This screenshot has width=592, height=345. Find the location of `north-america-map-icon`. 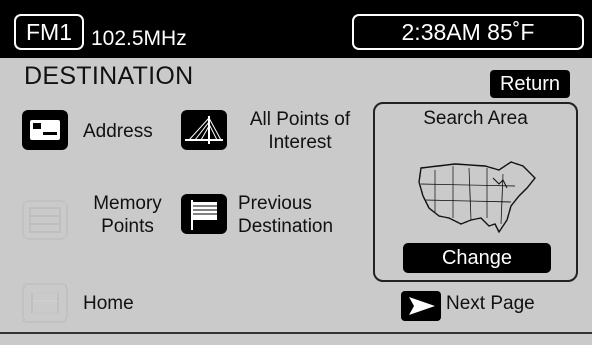

north-america-map-icon is located at coordinates (477, 197).